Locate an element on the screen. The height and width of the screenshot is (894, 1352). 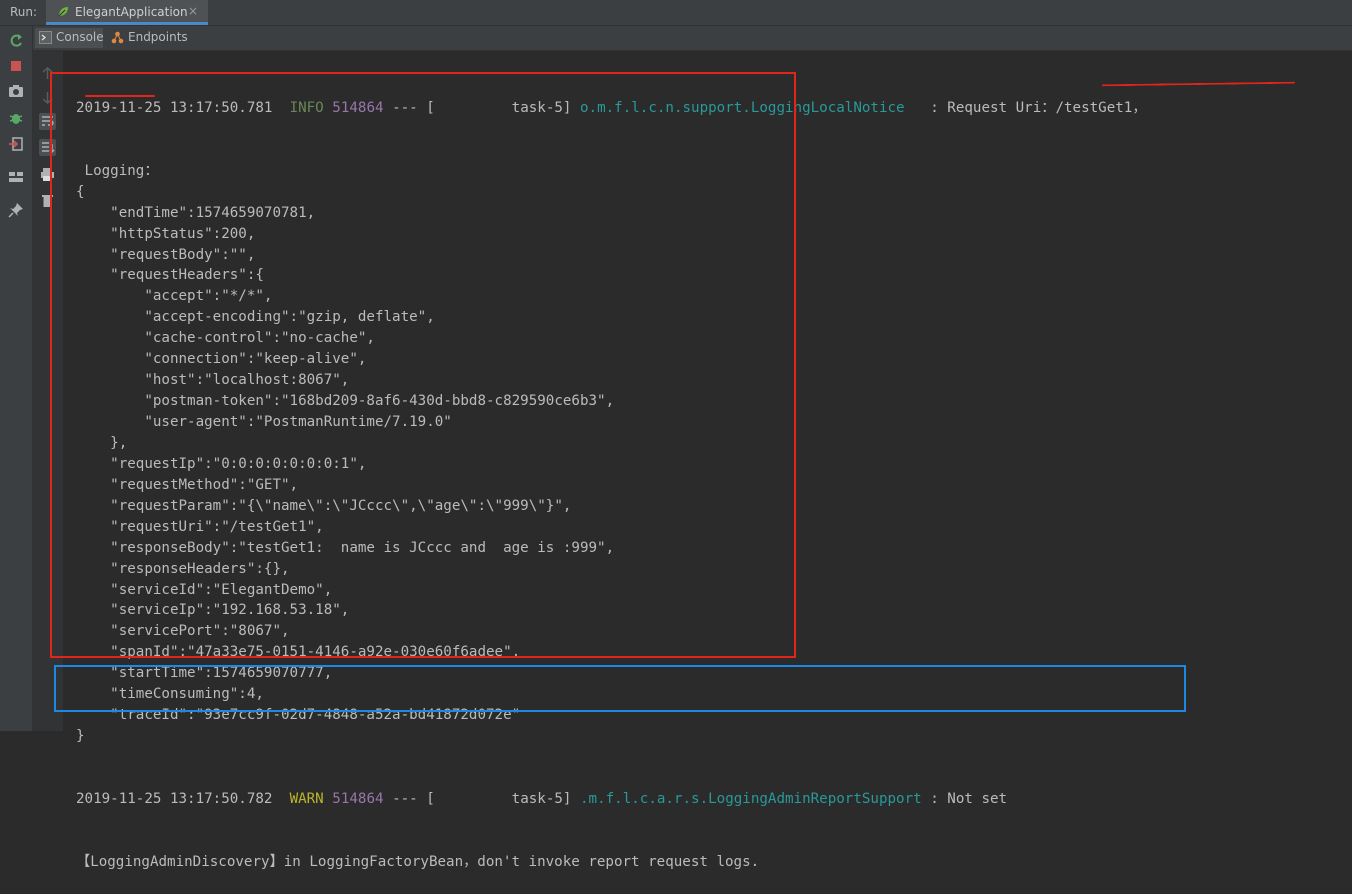
warn-logger-name: .m.f.l.c.a.r.s.LoggingAdminReportSupport is located at coordinates (751, 799).